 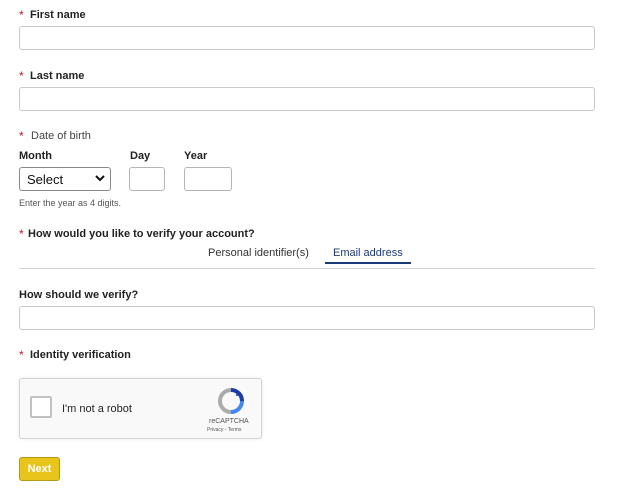 What do you see at coordinates (97, 409) in the screenshot?
I see `recaptcha-text: I'm not a robot` at bounding box center [97, 409].